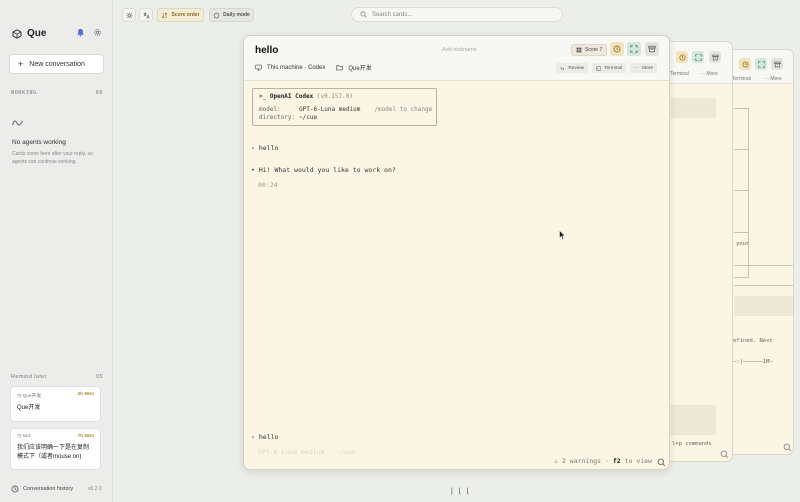 The width and height of the screenshot is (800, 502). Describe the element at coordinates (15, 489) in the screenshot. I see `history-icon` at that location.